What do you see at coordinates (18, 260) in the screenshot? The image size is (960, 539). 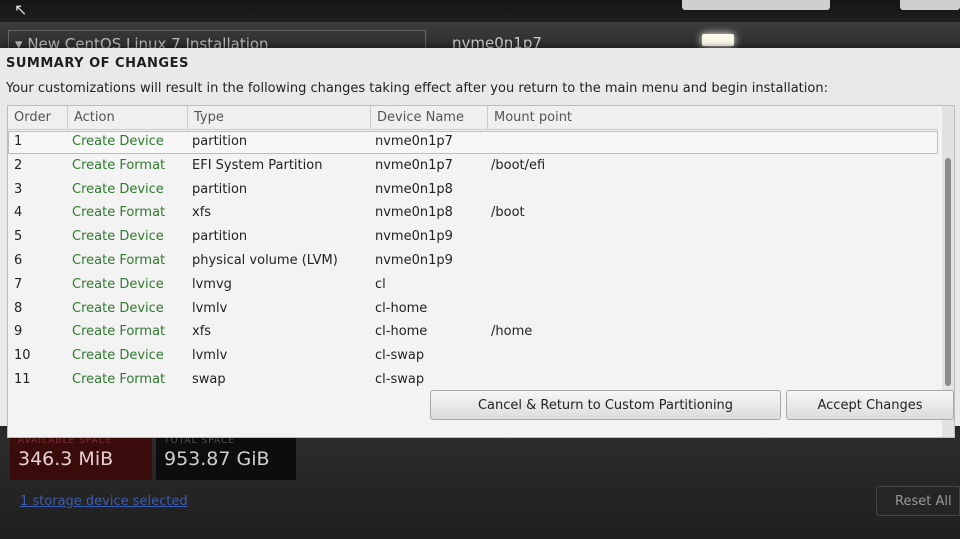 I see `cell-order: 6` at bounding box center [18, 260].